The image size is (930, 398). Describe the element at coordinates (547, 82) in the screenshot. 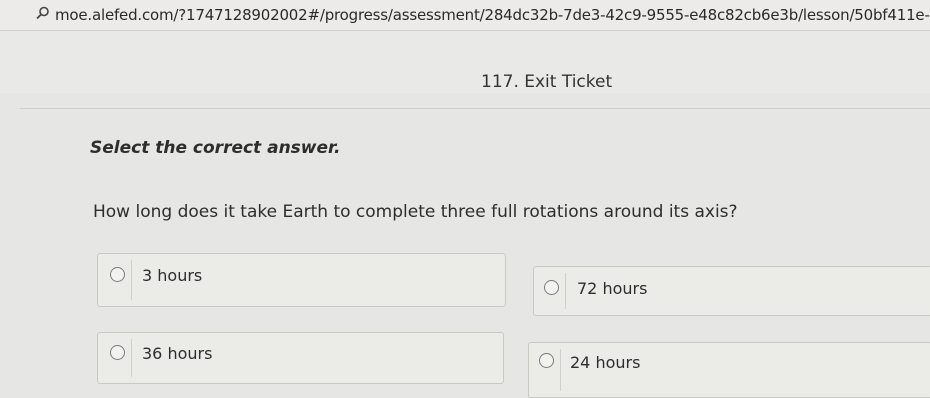

I see `page-title: 117. Exit Ticket` at that location.